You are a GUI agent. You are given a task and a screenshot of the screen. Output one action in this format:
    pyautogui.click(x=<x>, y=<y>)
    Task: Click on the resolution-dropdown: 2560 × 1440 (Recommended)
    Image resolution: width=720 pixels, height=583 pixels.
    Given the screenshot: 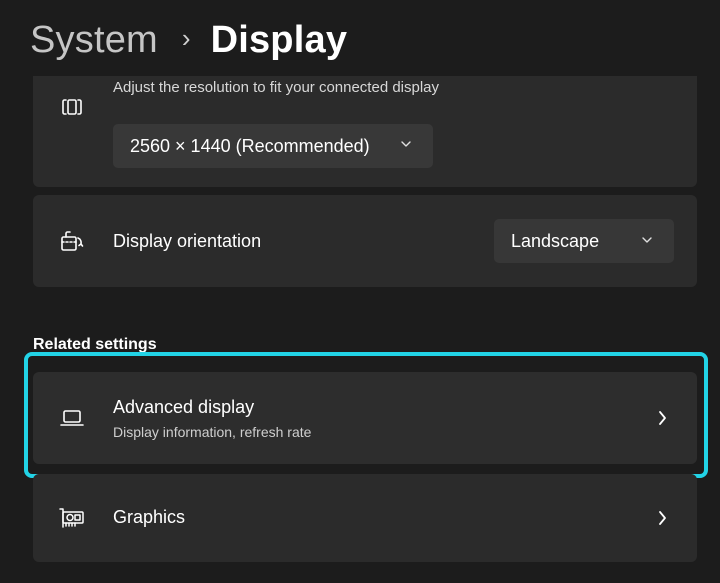 What is the action you would take?
    pyautogui.click(x=273, y=146)
    